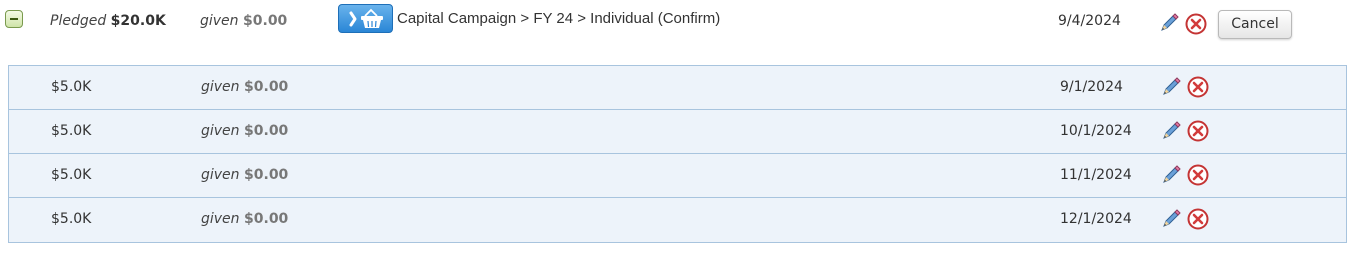 The height and width of the screenshot is (254, 1354). Describe the element at coordinates (1096, 219) in the screenshot. I see `installment-date: 12/1/2024` at that location.